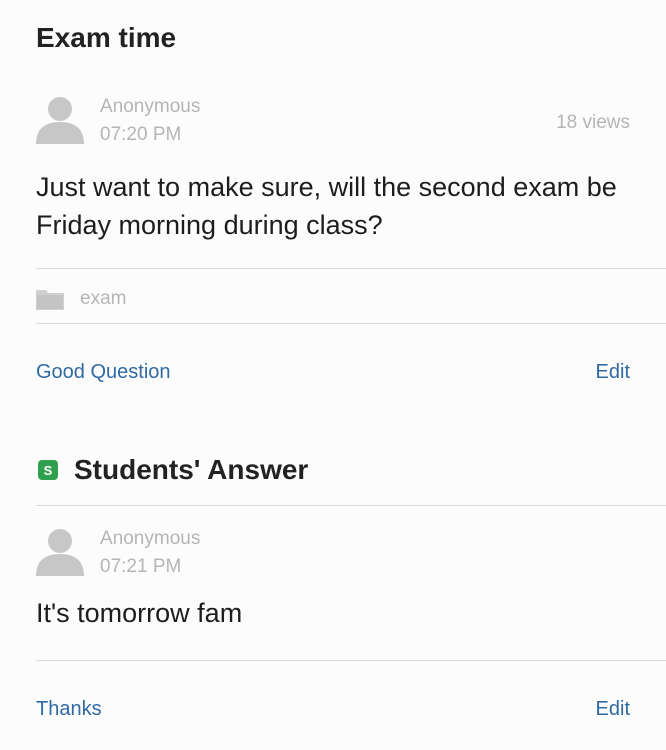 This screenshot has height=750, width=666. Describe the element at coordinates (106, 37) in the screenshot. I see `post-title: Exam time` at that location.